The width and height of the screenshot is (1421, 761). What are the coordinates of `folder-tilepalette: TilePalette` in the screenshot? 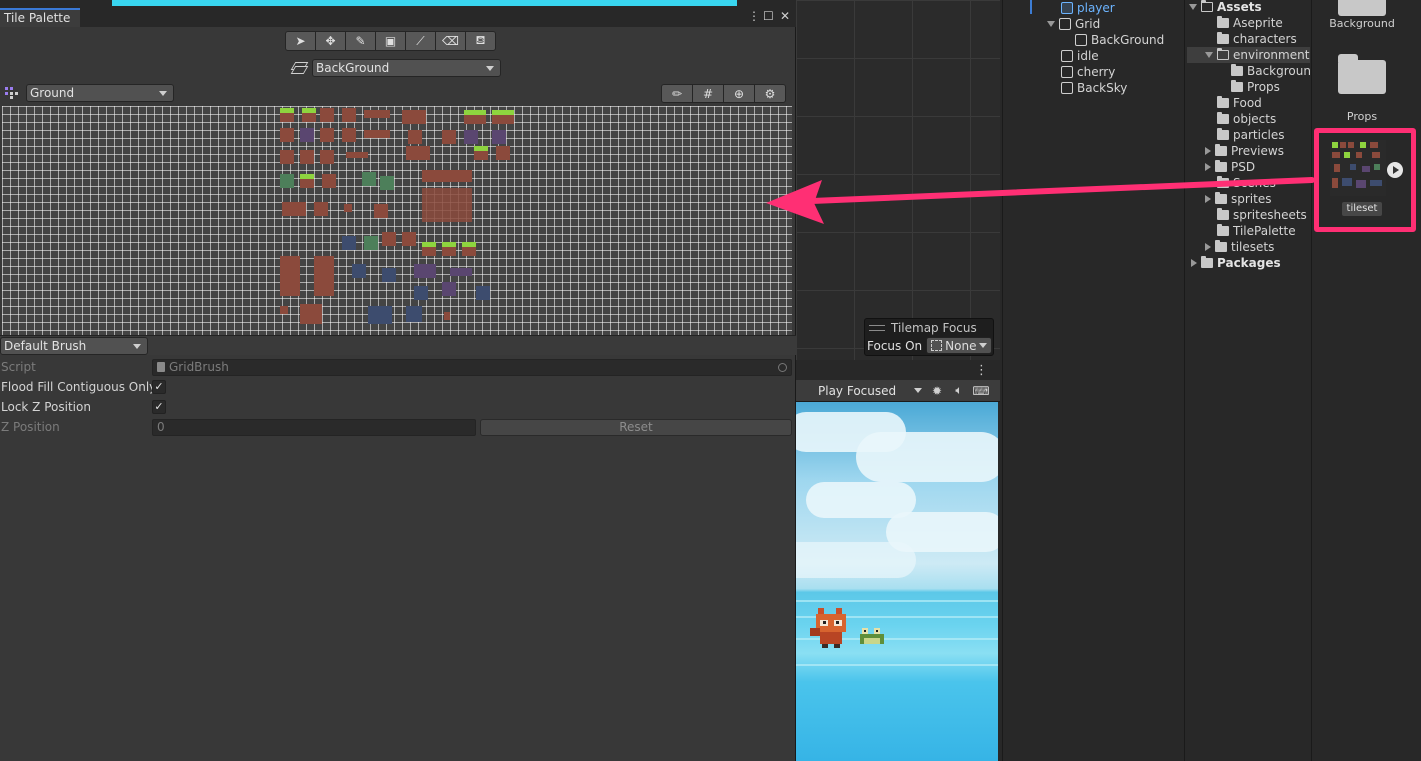 It's located at (1256, 231).